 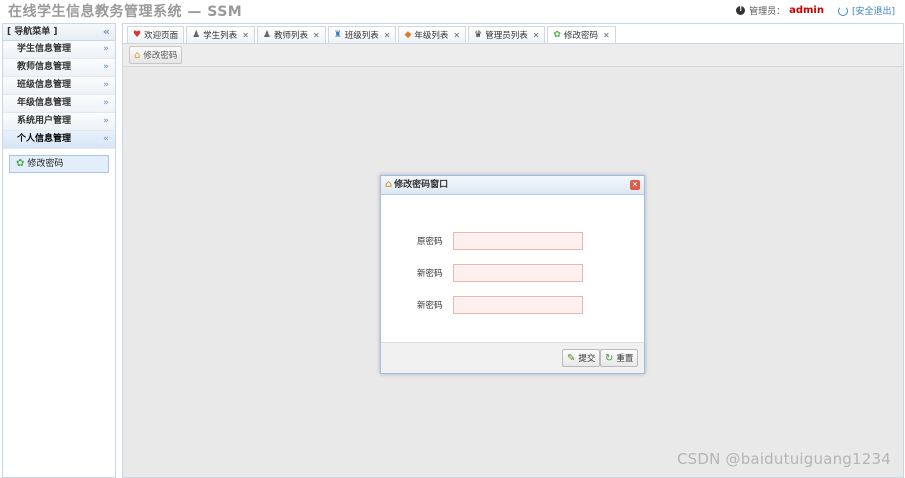 I want to click on app-header: 在线学生信息教务管理系统 — SSM 管理员： admin [安全退出], so click(x=452, y=11).